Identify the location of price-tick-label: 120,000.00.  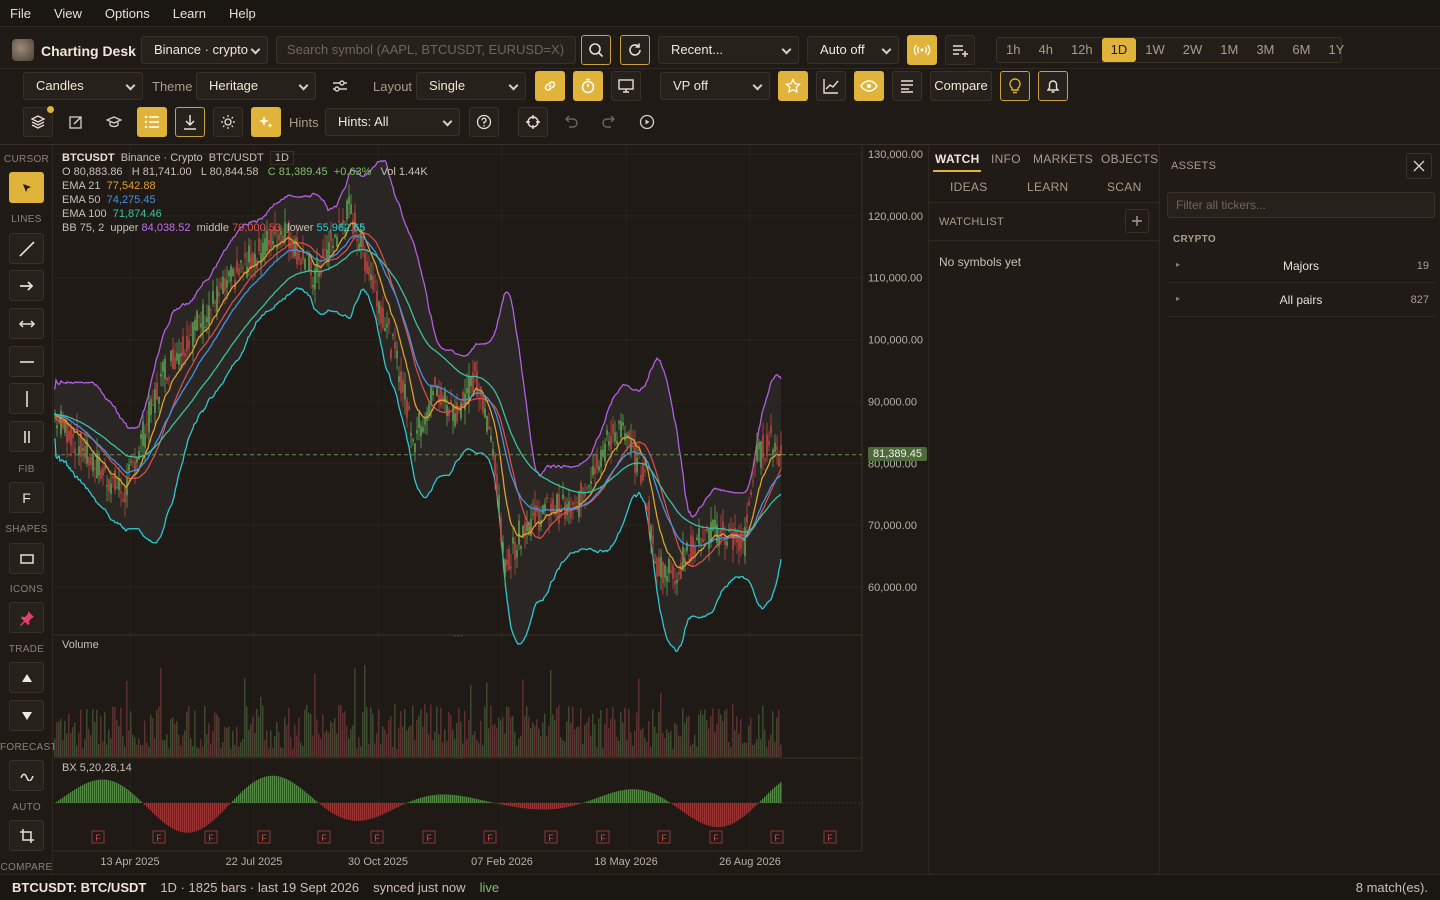
(895, 217).